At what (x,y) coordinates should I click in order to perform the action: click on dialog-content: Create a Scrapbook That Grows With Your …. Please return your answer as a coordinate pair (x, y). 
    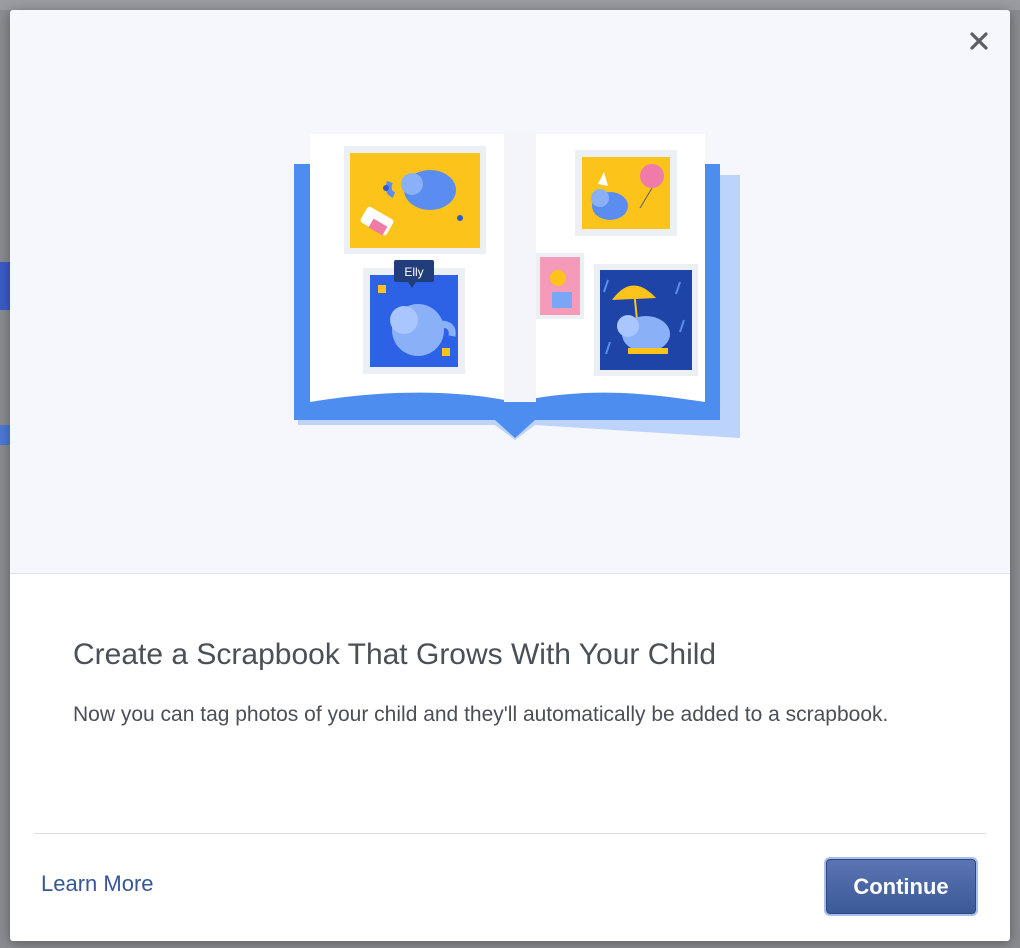
    Looking at the image, I should click on (508, 685).